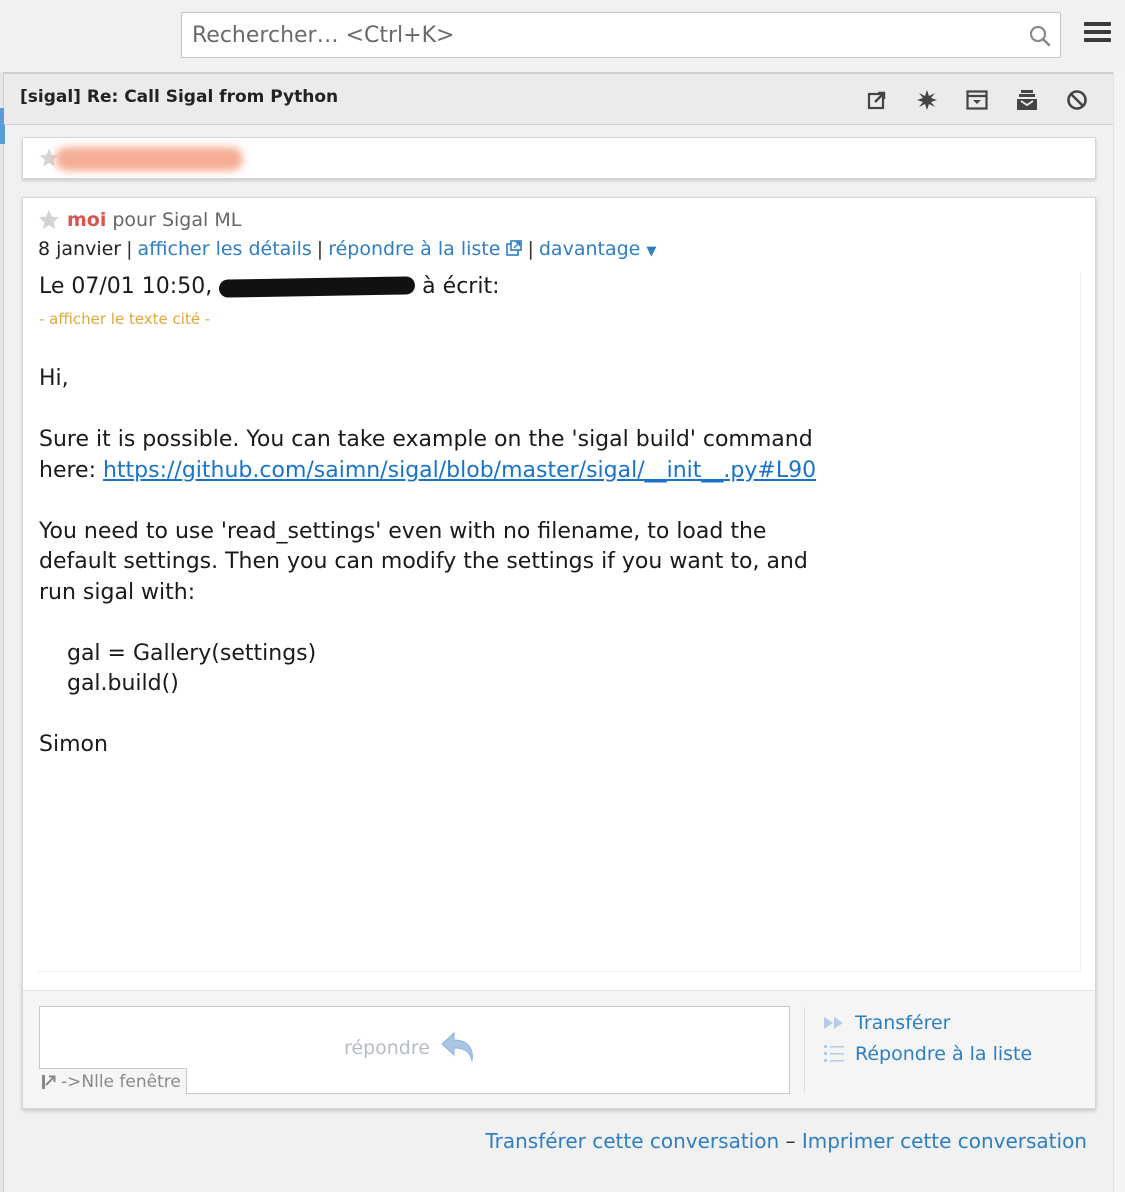  What do you see at coordinates (632, 1141) in the screenshot?
I see `forward-conversation-link: Transférer cette conversation` at bounding box center [632, 1141].